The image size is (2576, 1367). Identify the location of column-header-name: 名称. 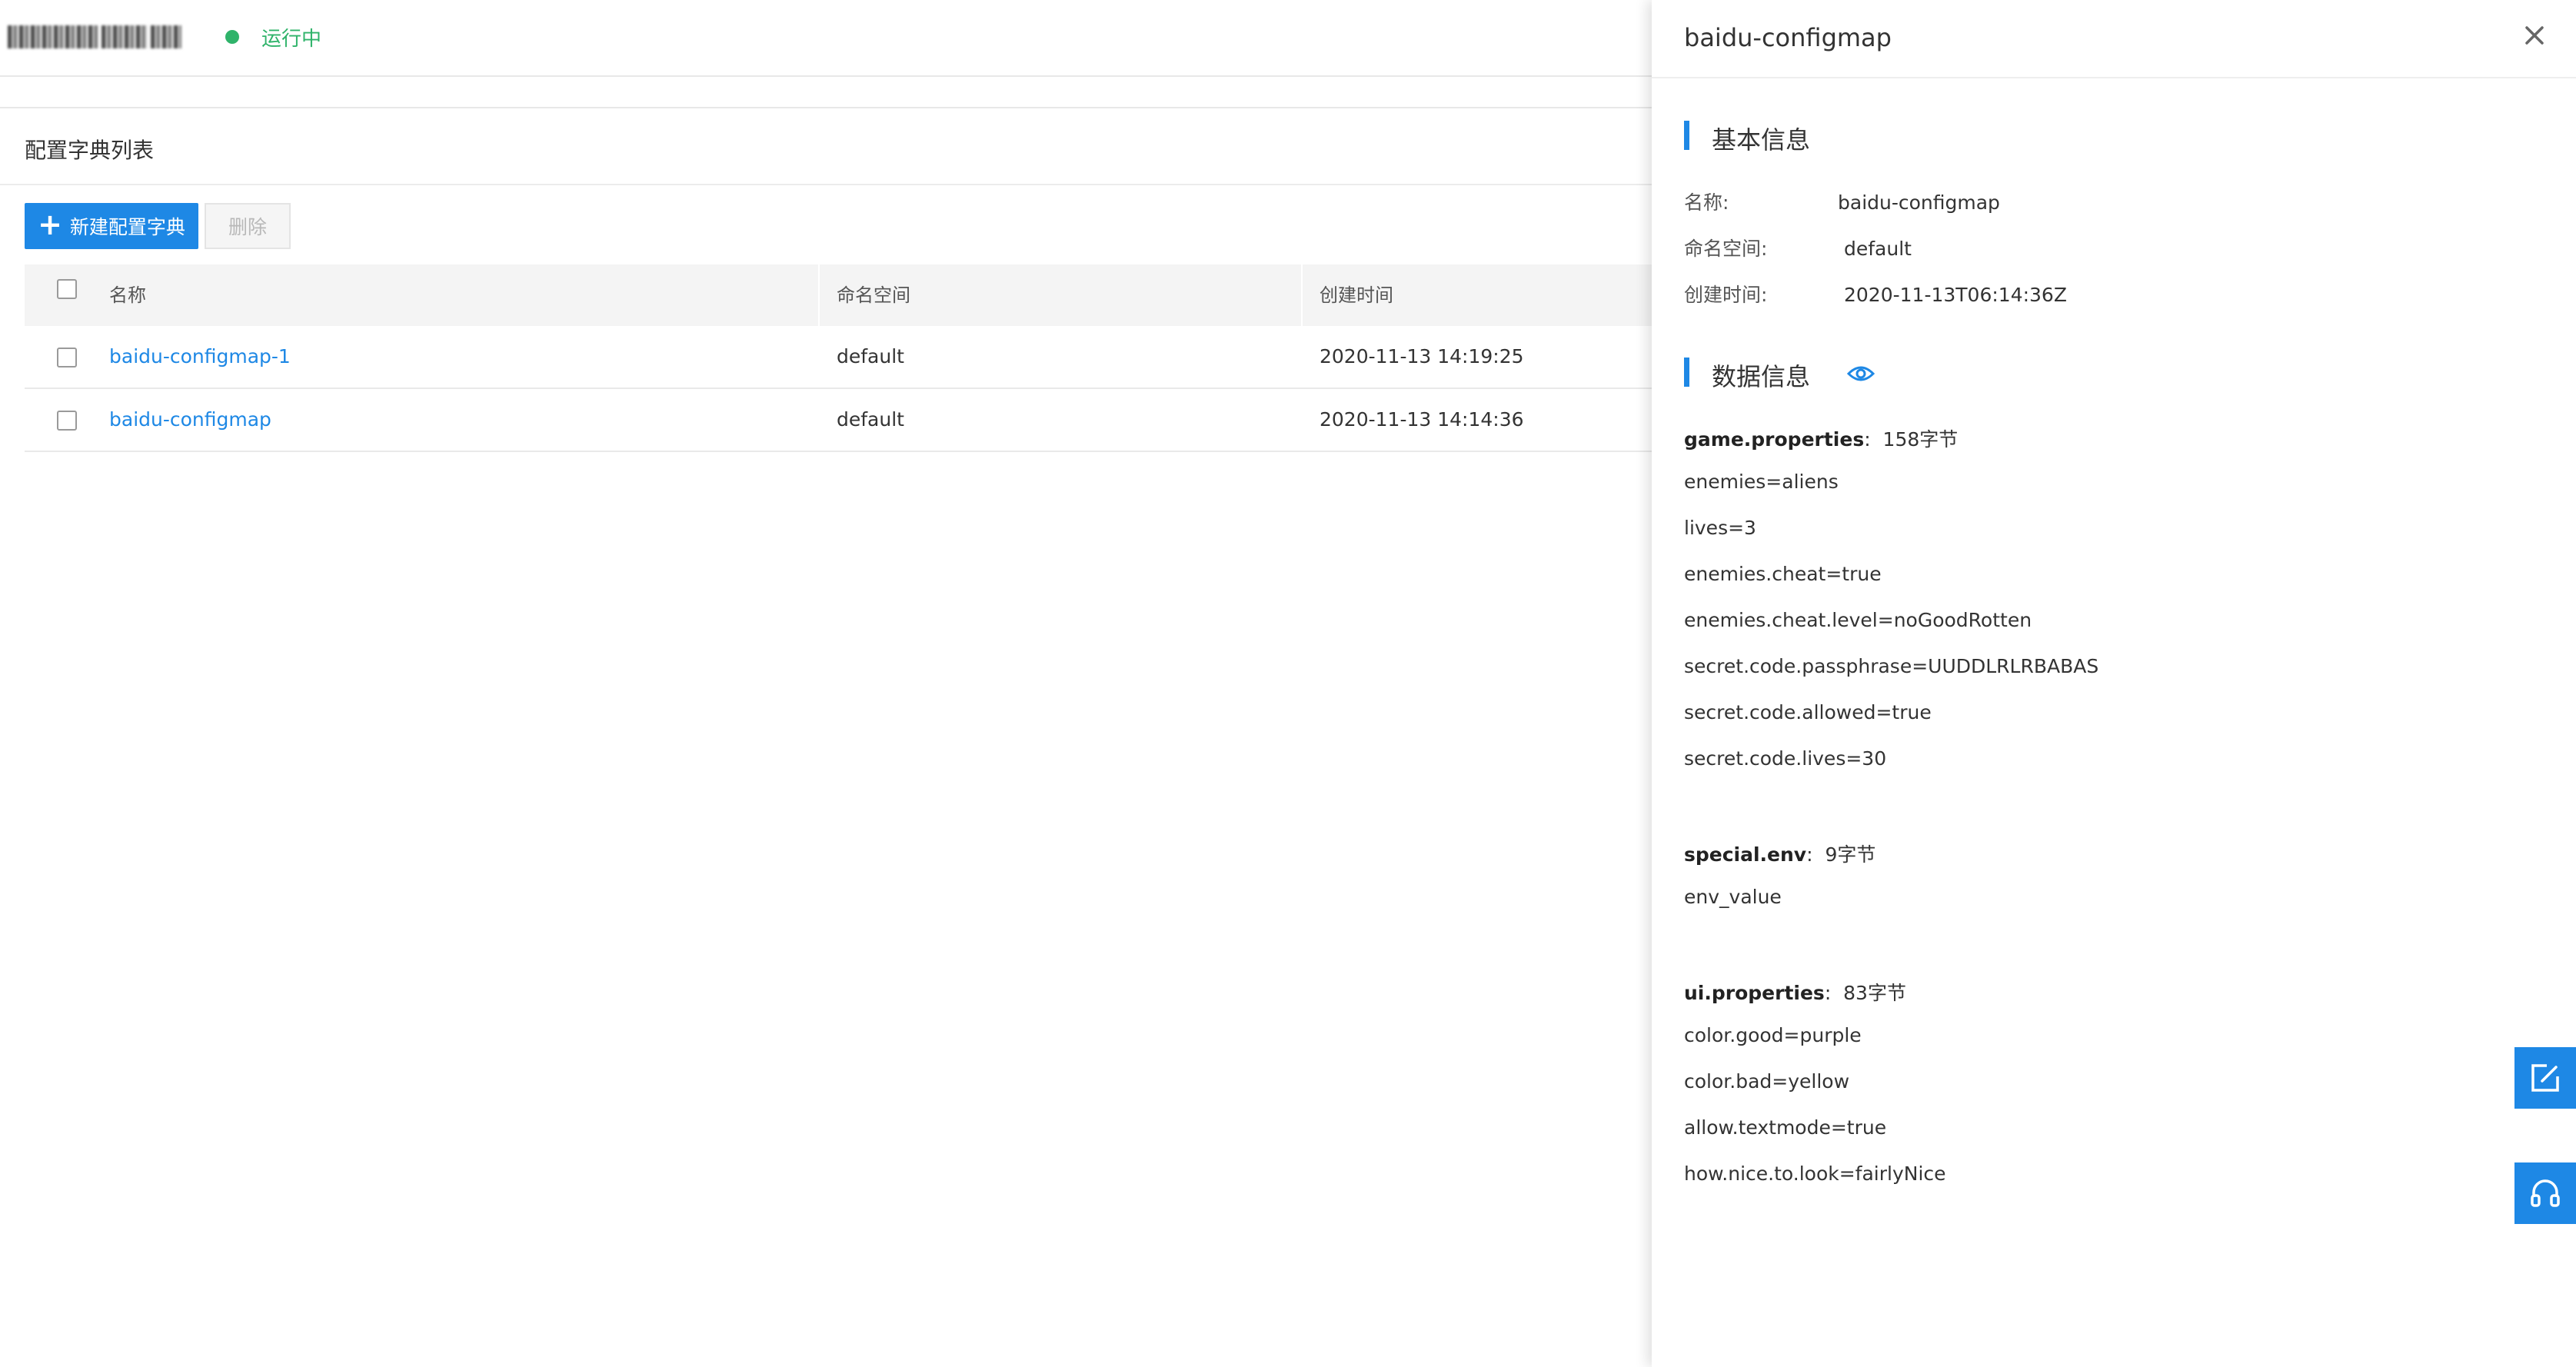
(128, 295).